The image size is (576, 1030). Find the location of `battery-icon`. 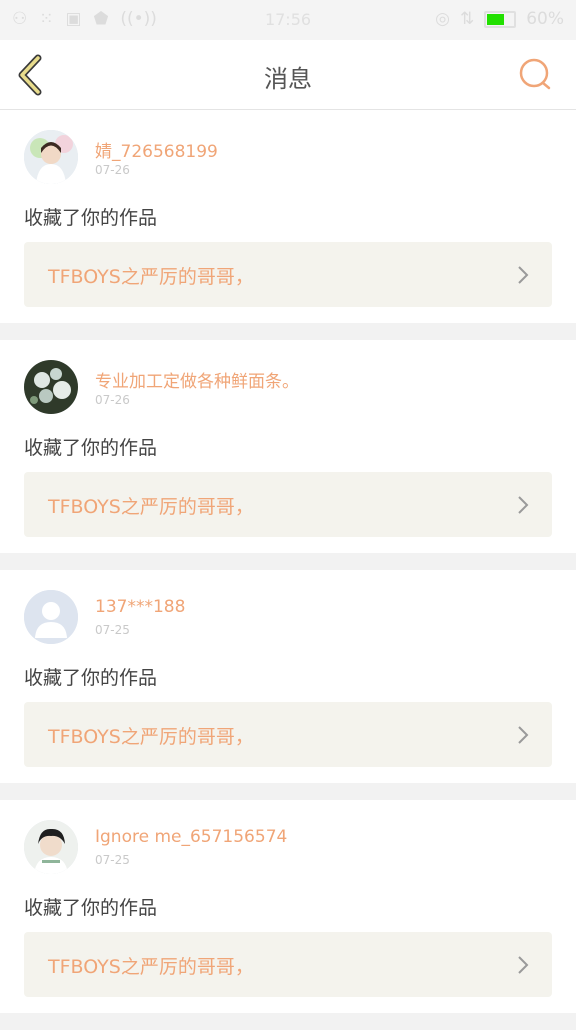

battery-icon is located at coordinates (500, 19).